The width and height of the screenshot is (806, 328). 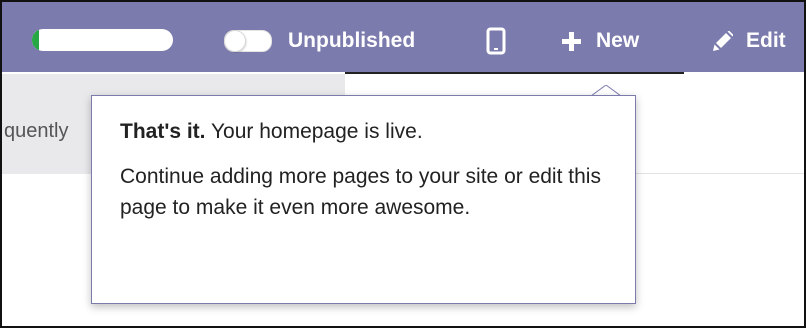 What do you see at coordinates (36, 40) in the screenshot?
I see `progress-bar-fill` at bounding box center [36, 40].